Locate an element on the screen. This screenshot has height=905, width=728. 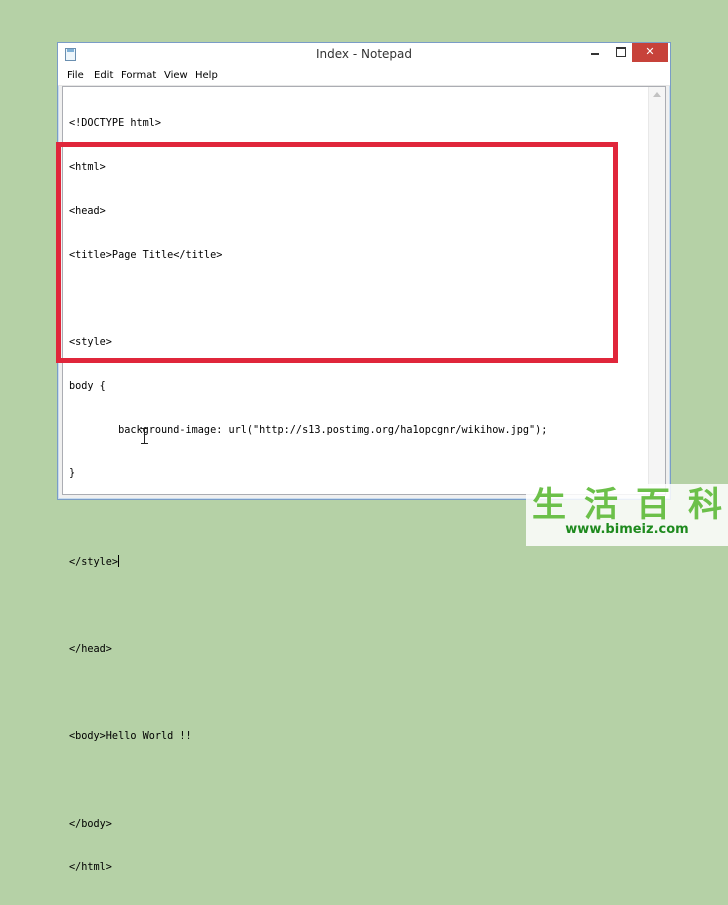
code-line-with-caret: </style> is located at coordinates (308, 562).